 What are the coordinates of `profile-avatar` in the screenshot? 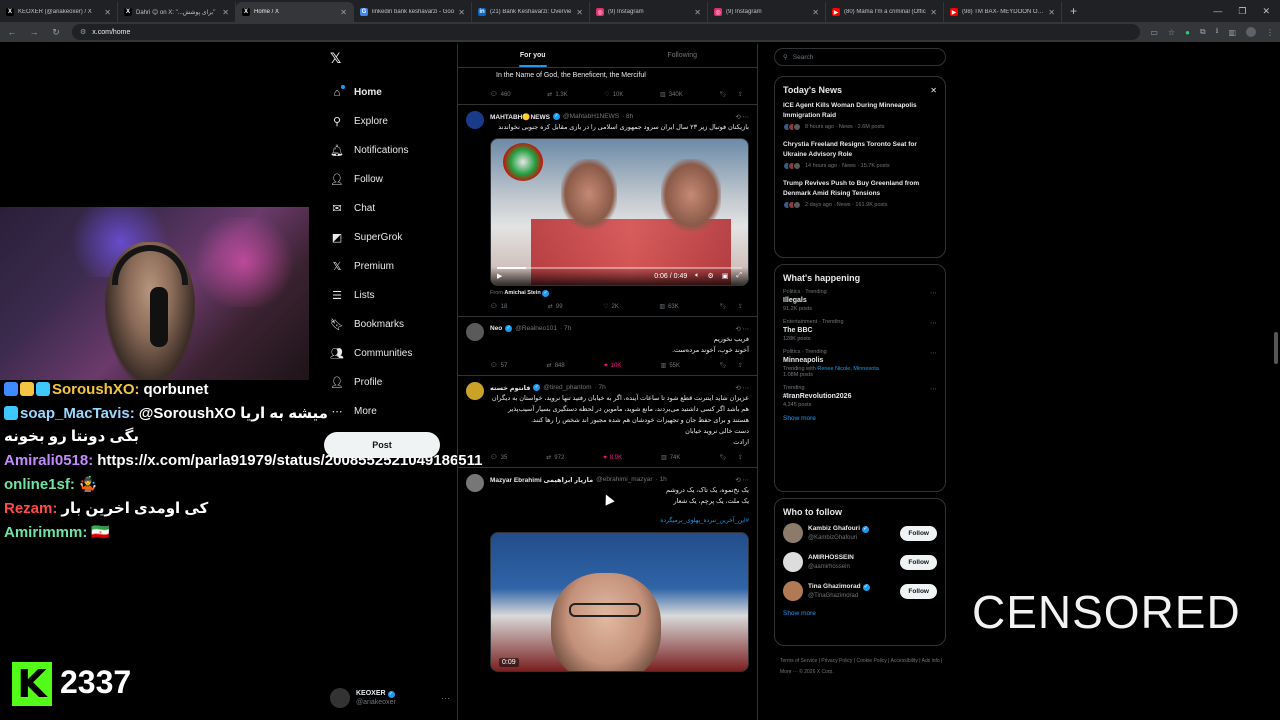 It's located at (1251, 32).